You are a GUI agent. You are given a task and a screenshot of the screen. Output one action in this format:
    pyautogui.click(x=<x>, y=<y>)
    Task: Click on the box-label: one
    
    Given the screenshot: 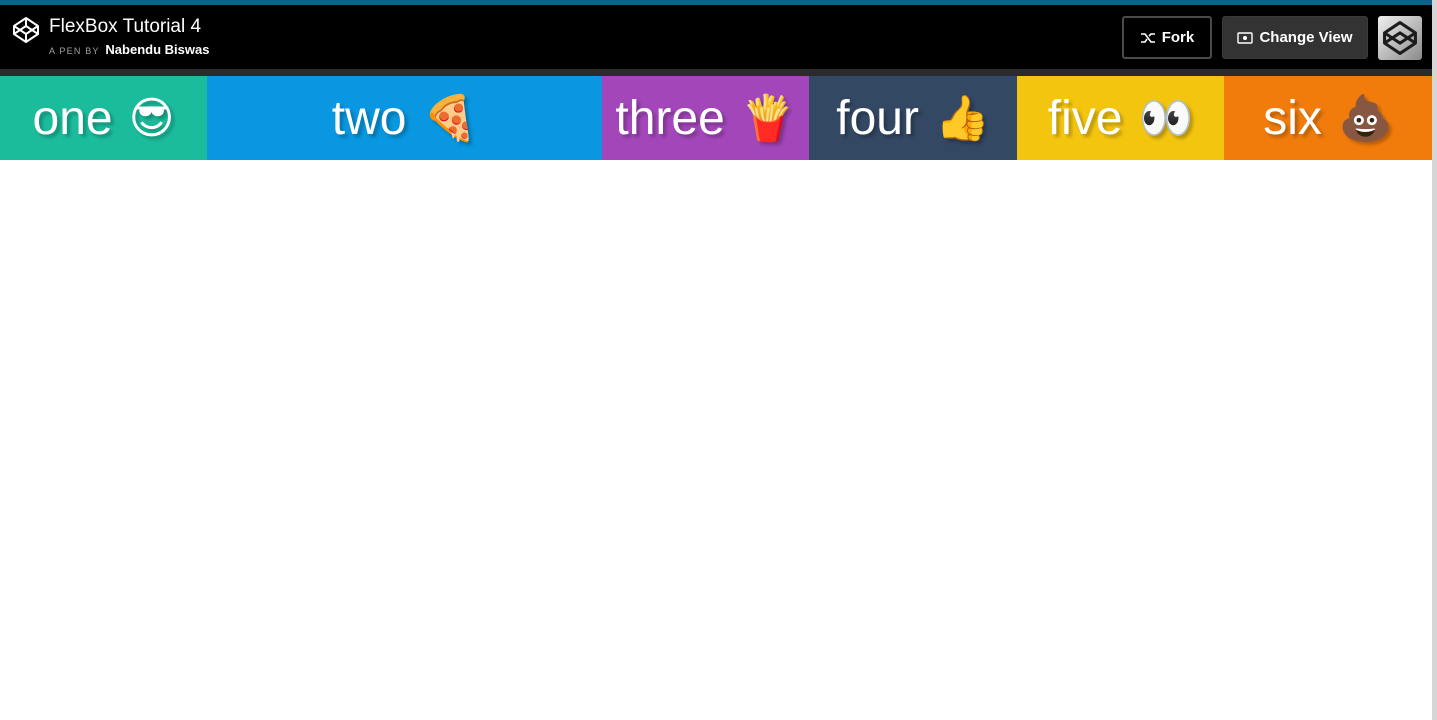 What is the action you would take?
    pyautogui.click(x=72, y=118)
    